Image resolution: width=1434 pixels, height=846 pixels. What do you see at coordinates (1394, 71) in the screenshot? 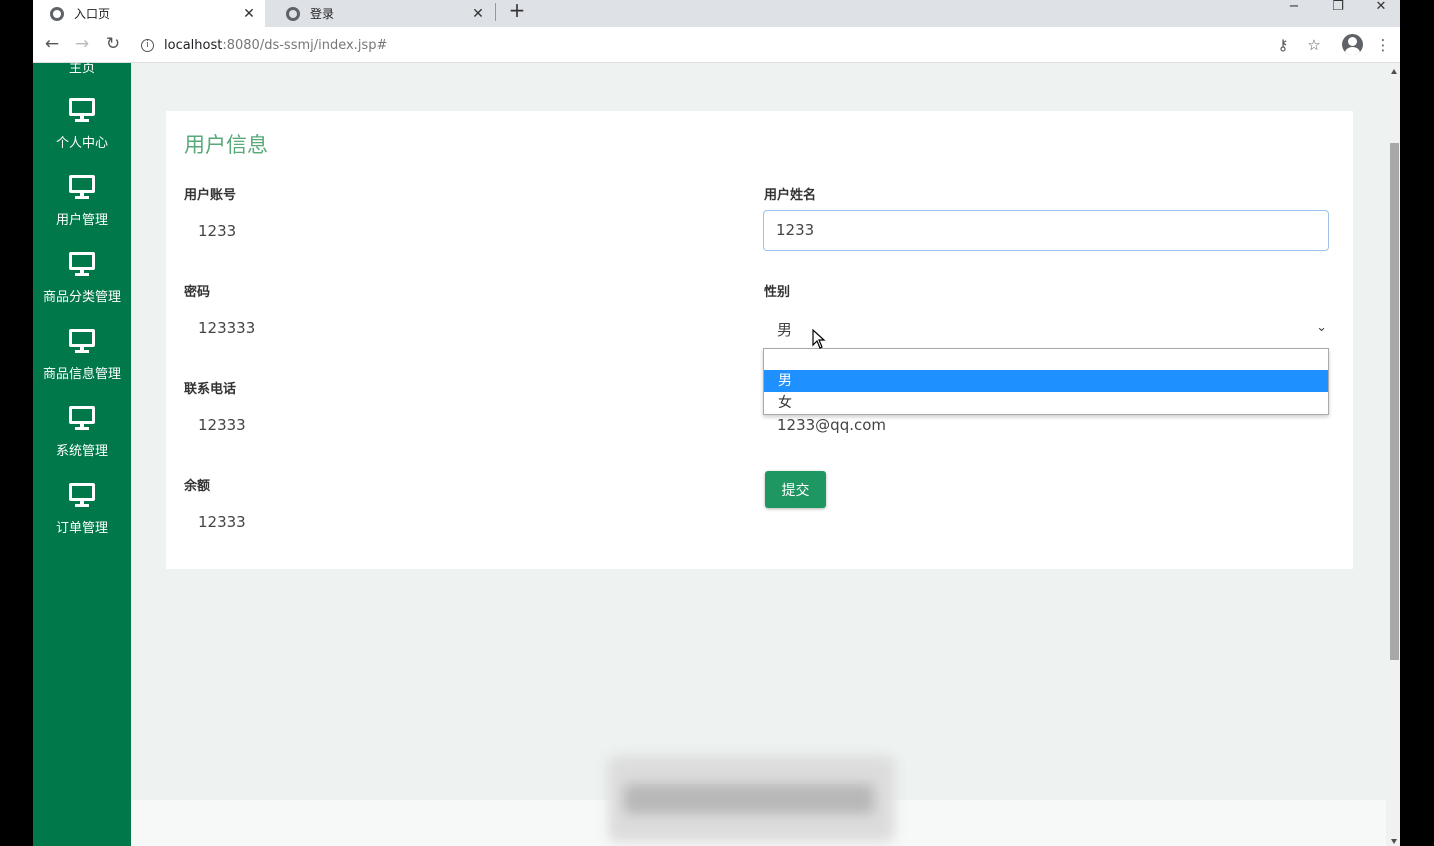
I see `scroll-up-icon` at bounding box center [1394, 71].